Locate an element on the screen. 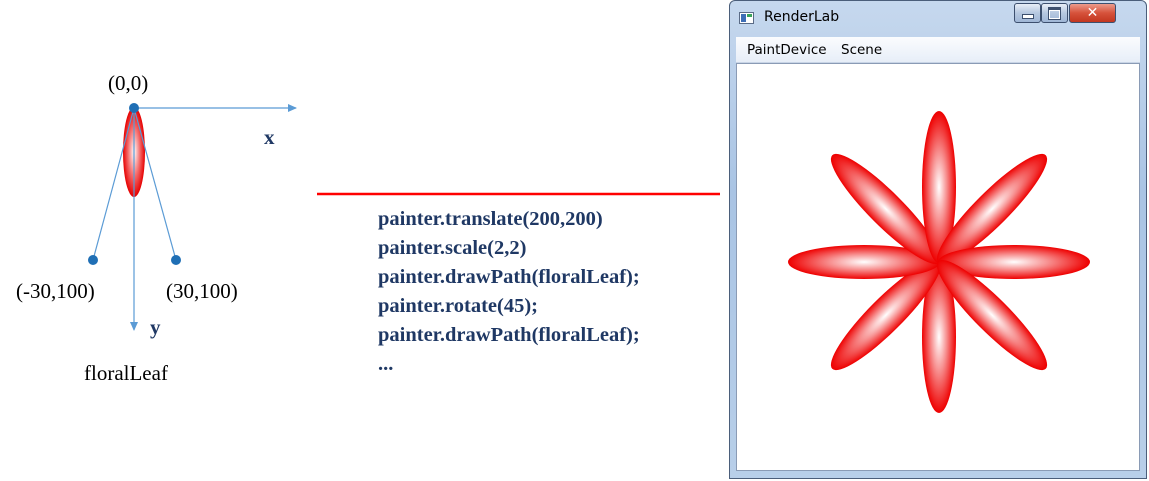  menu-bar: PaintDevice Scene is located at coordinates (938, 50).